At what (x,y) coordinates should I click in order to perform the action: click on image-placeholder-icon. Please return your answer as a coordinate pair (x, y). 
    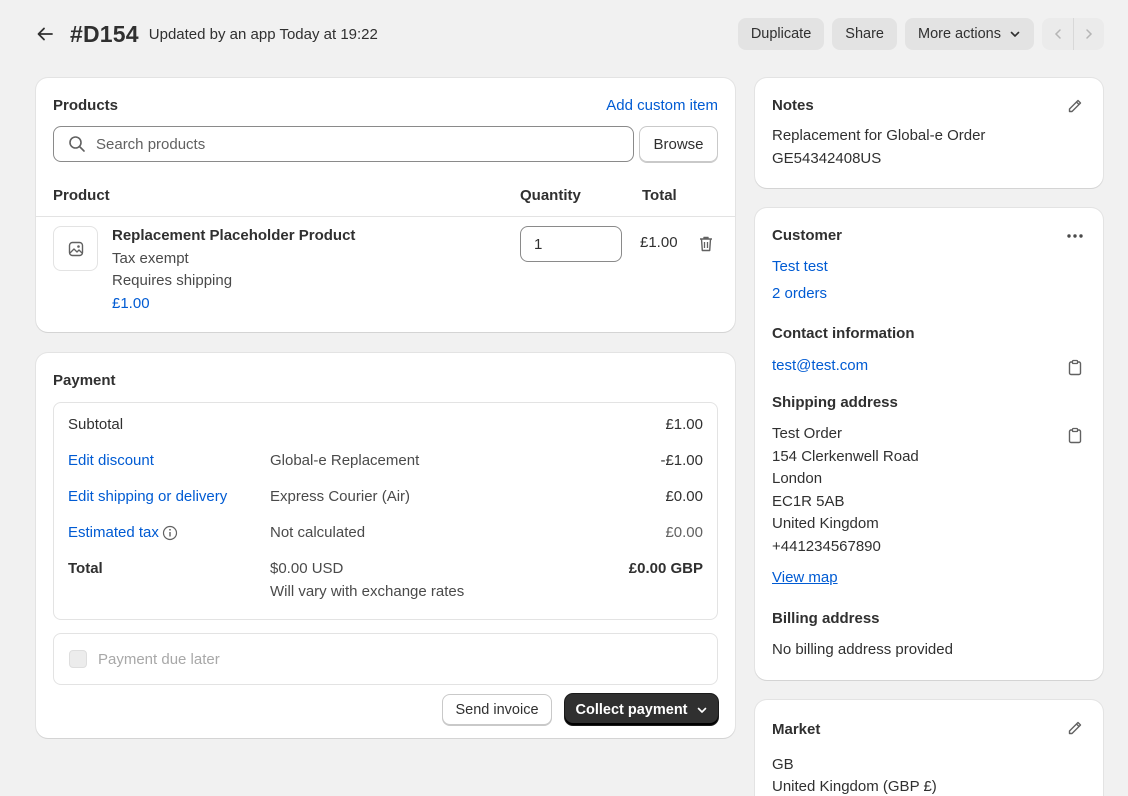
    Looking at the image, I should click on (75, 248).